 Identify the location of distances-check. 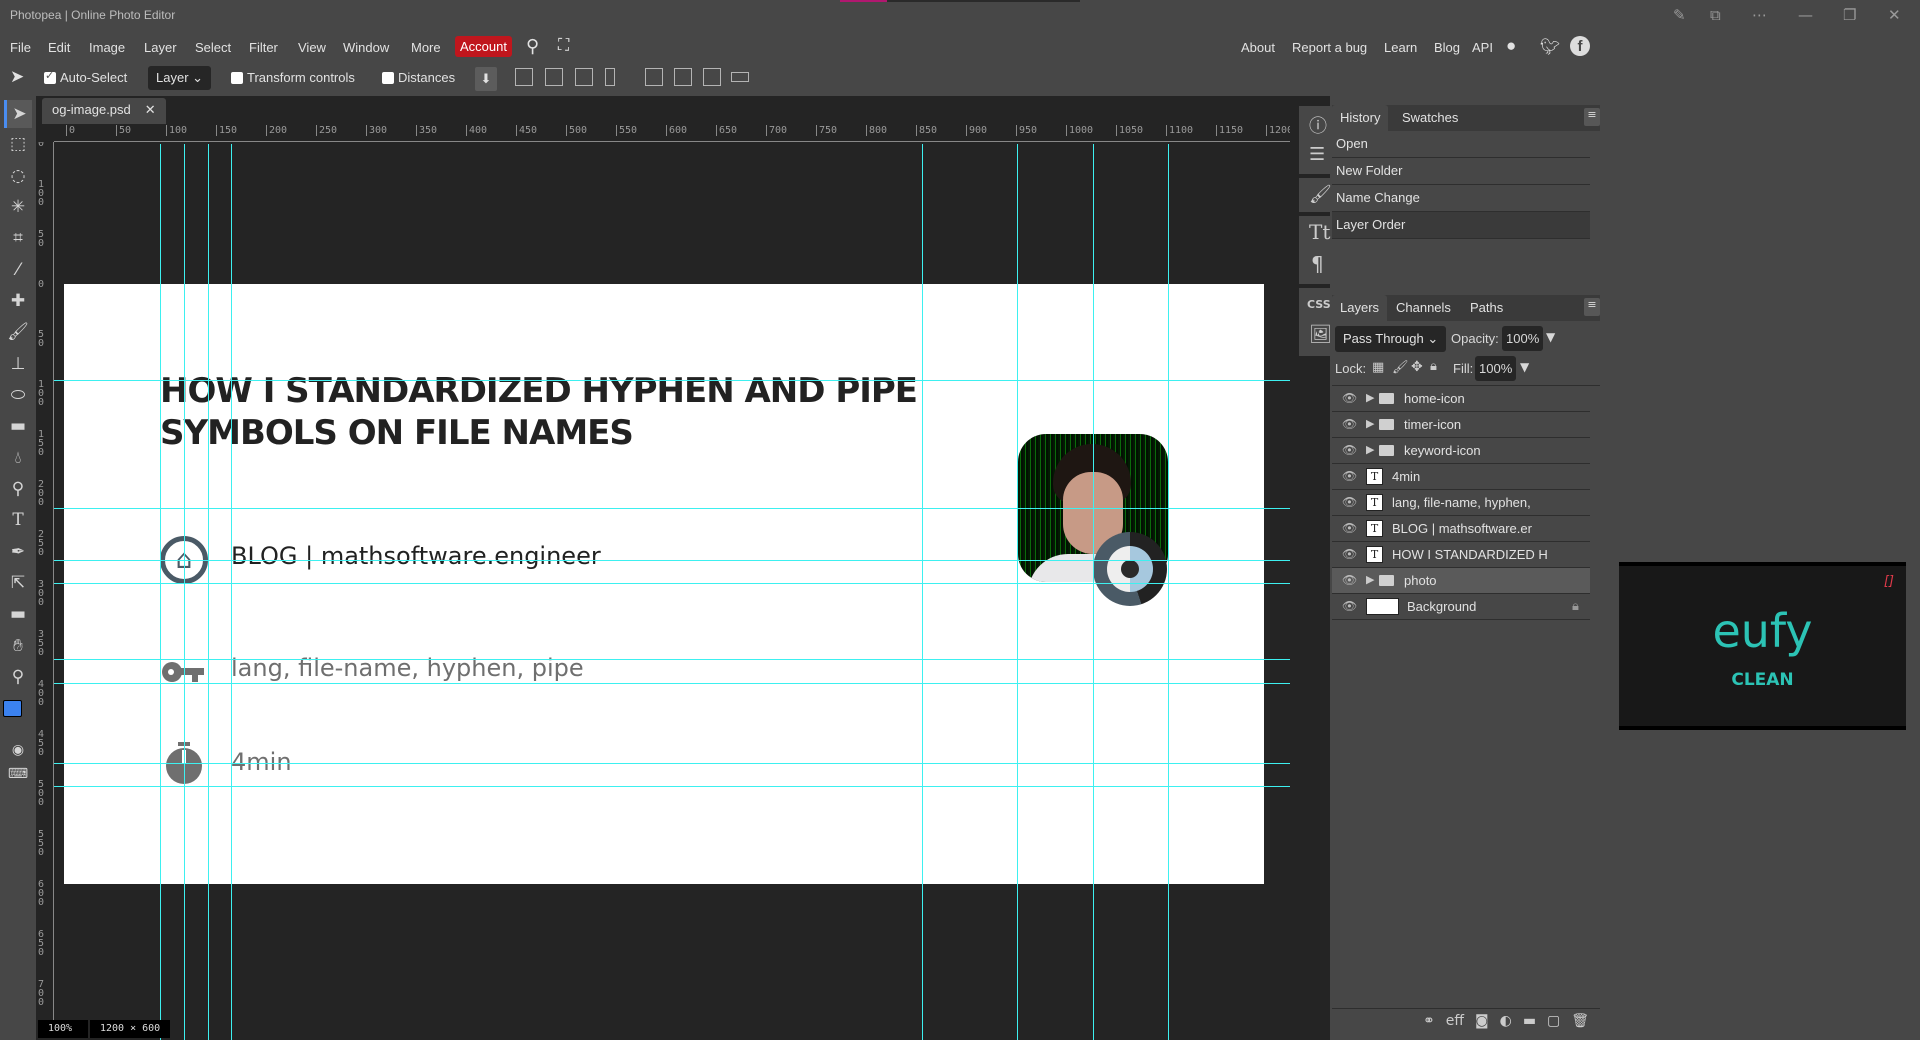
(388, 77).